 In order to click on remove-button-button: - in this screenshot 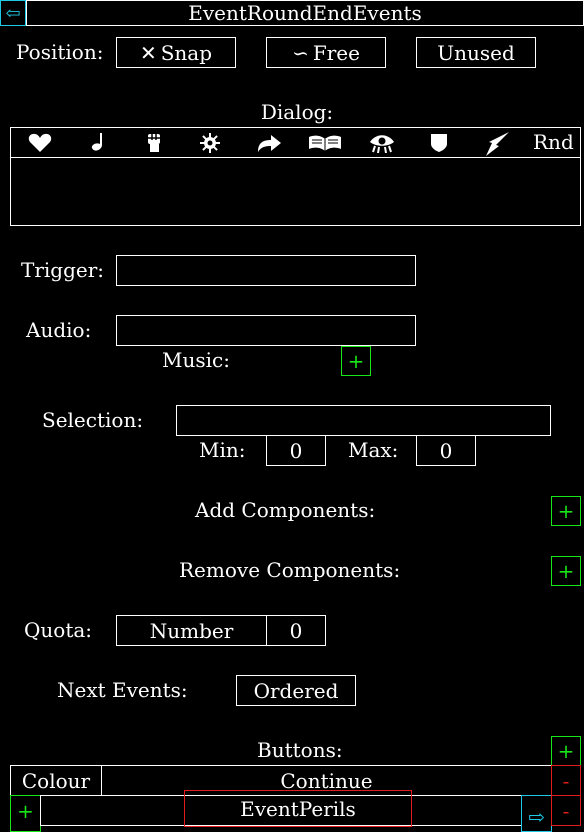, I will do `click(566, 780)`.